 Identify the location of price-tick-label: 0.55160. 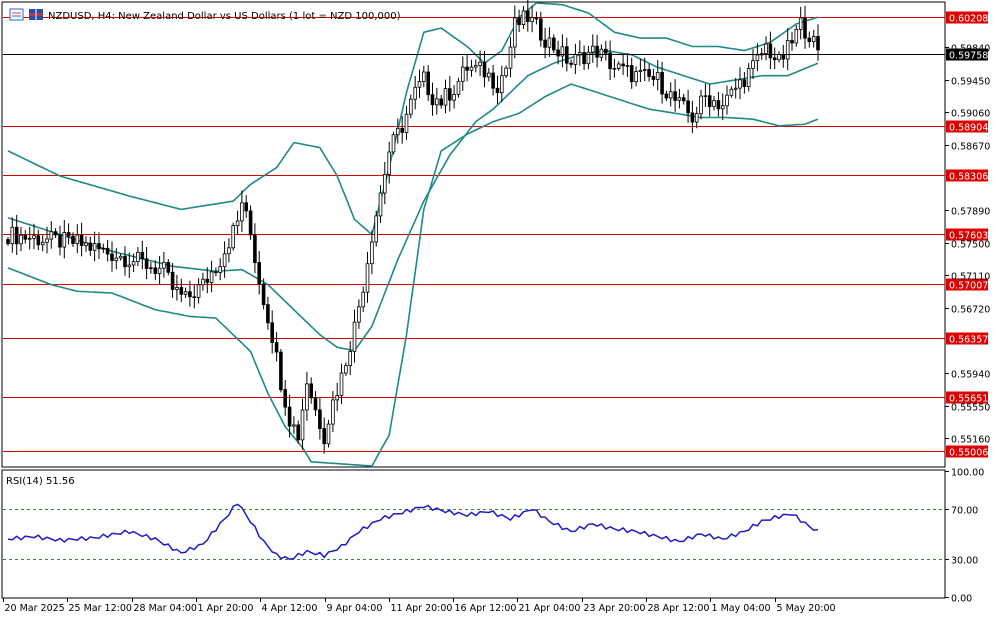
(970, 440).